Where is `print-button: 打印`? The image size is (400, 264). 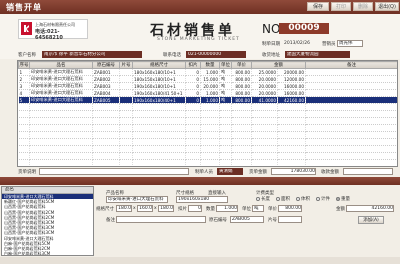 print-button: 打印 is located at coordinates (341, 6).